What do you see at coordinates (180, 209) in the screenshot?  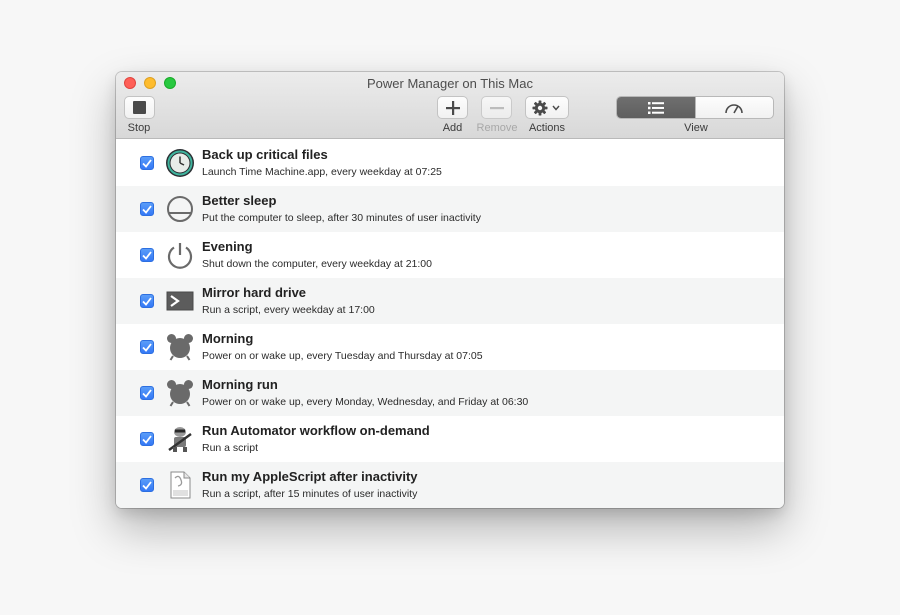 I see `sleep-icon` at bounding box center [180, 209].